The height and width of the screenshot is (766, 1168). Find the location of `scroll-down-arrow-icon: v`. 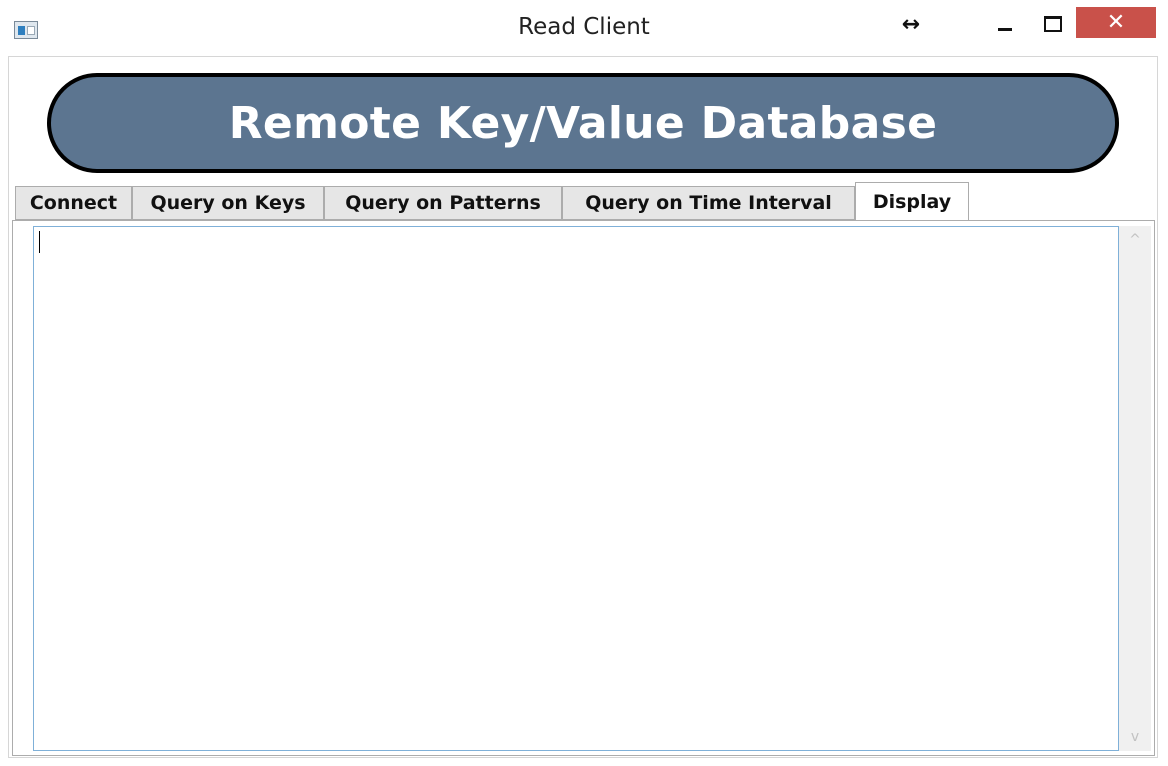

scroll-down-arrow-icon: v is located at coordinates (1135, 737).